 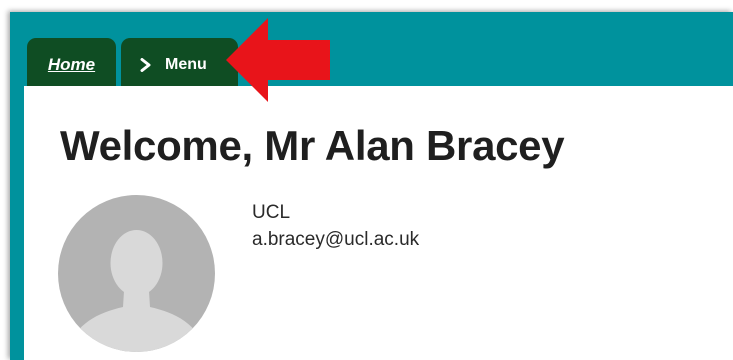 I want to click on menu-label: Menu, so click(x=186, y=64).